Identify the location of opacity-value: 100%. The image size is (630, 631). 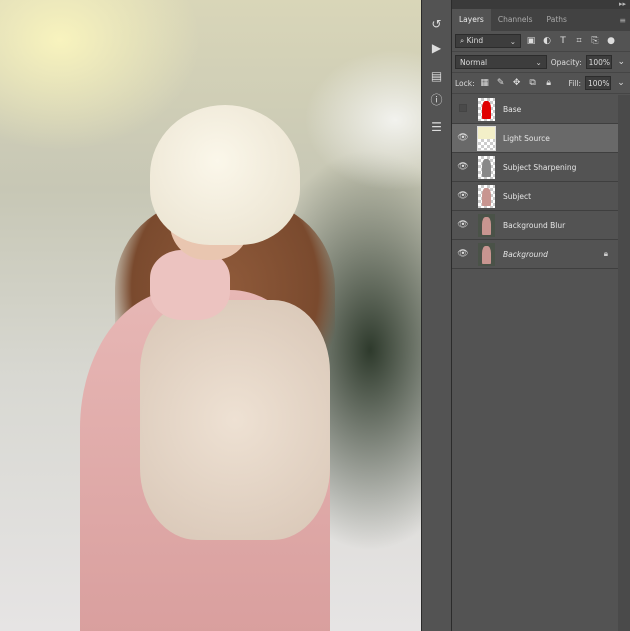
(599, 62).